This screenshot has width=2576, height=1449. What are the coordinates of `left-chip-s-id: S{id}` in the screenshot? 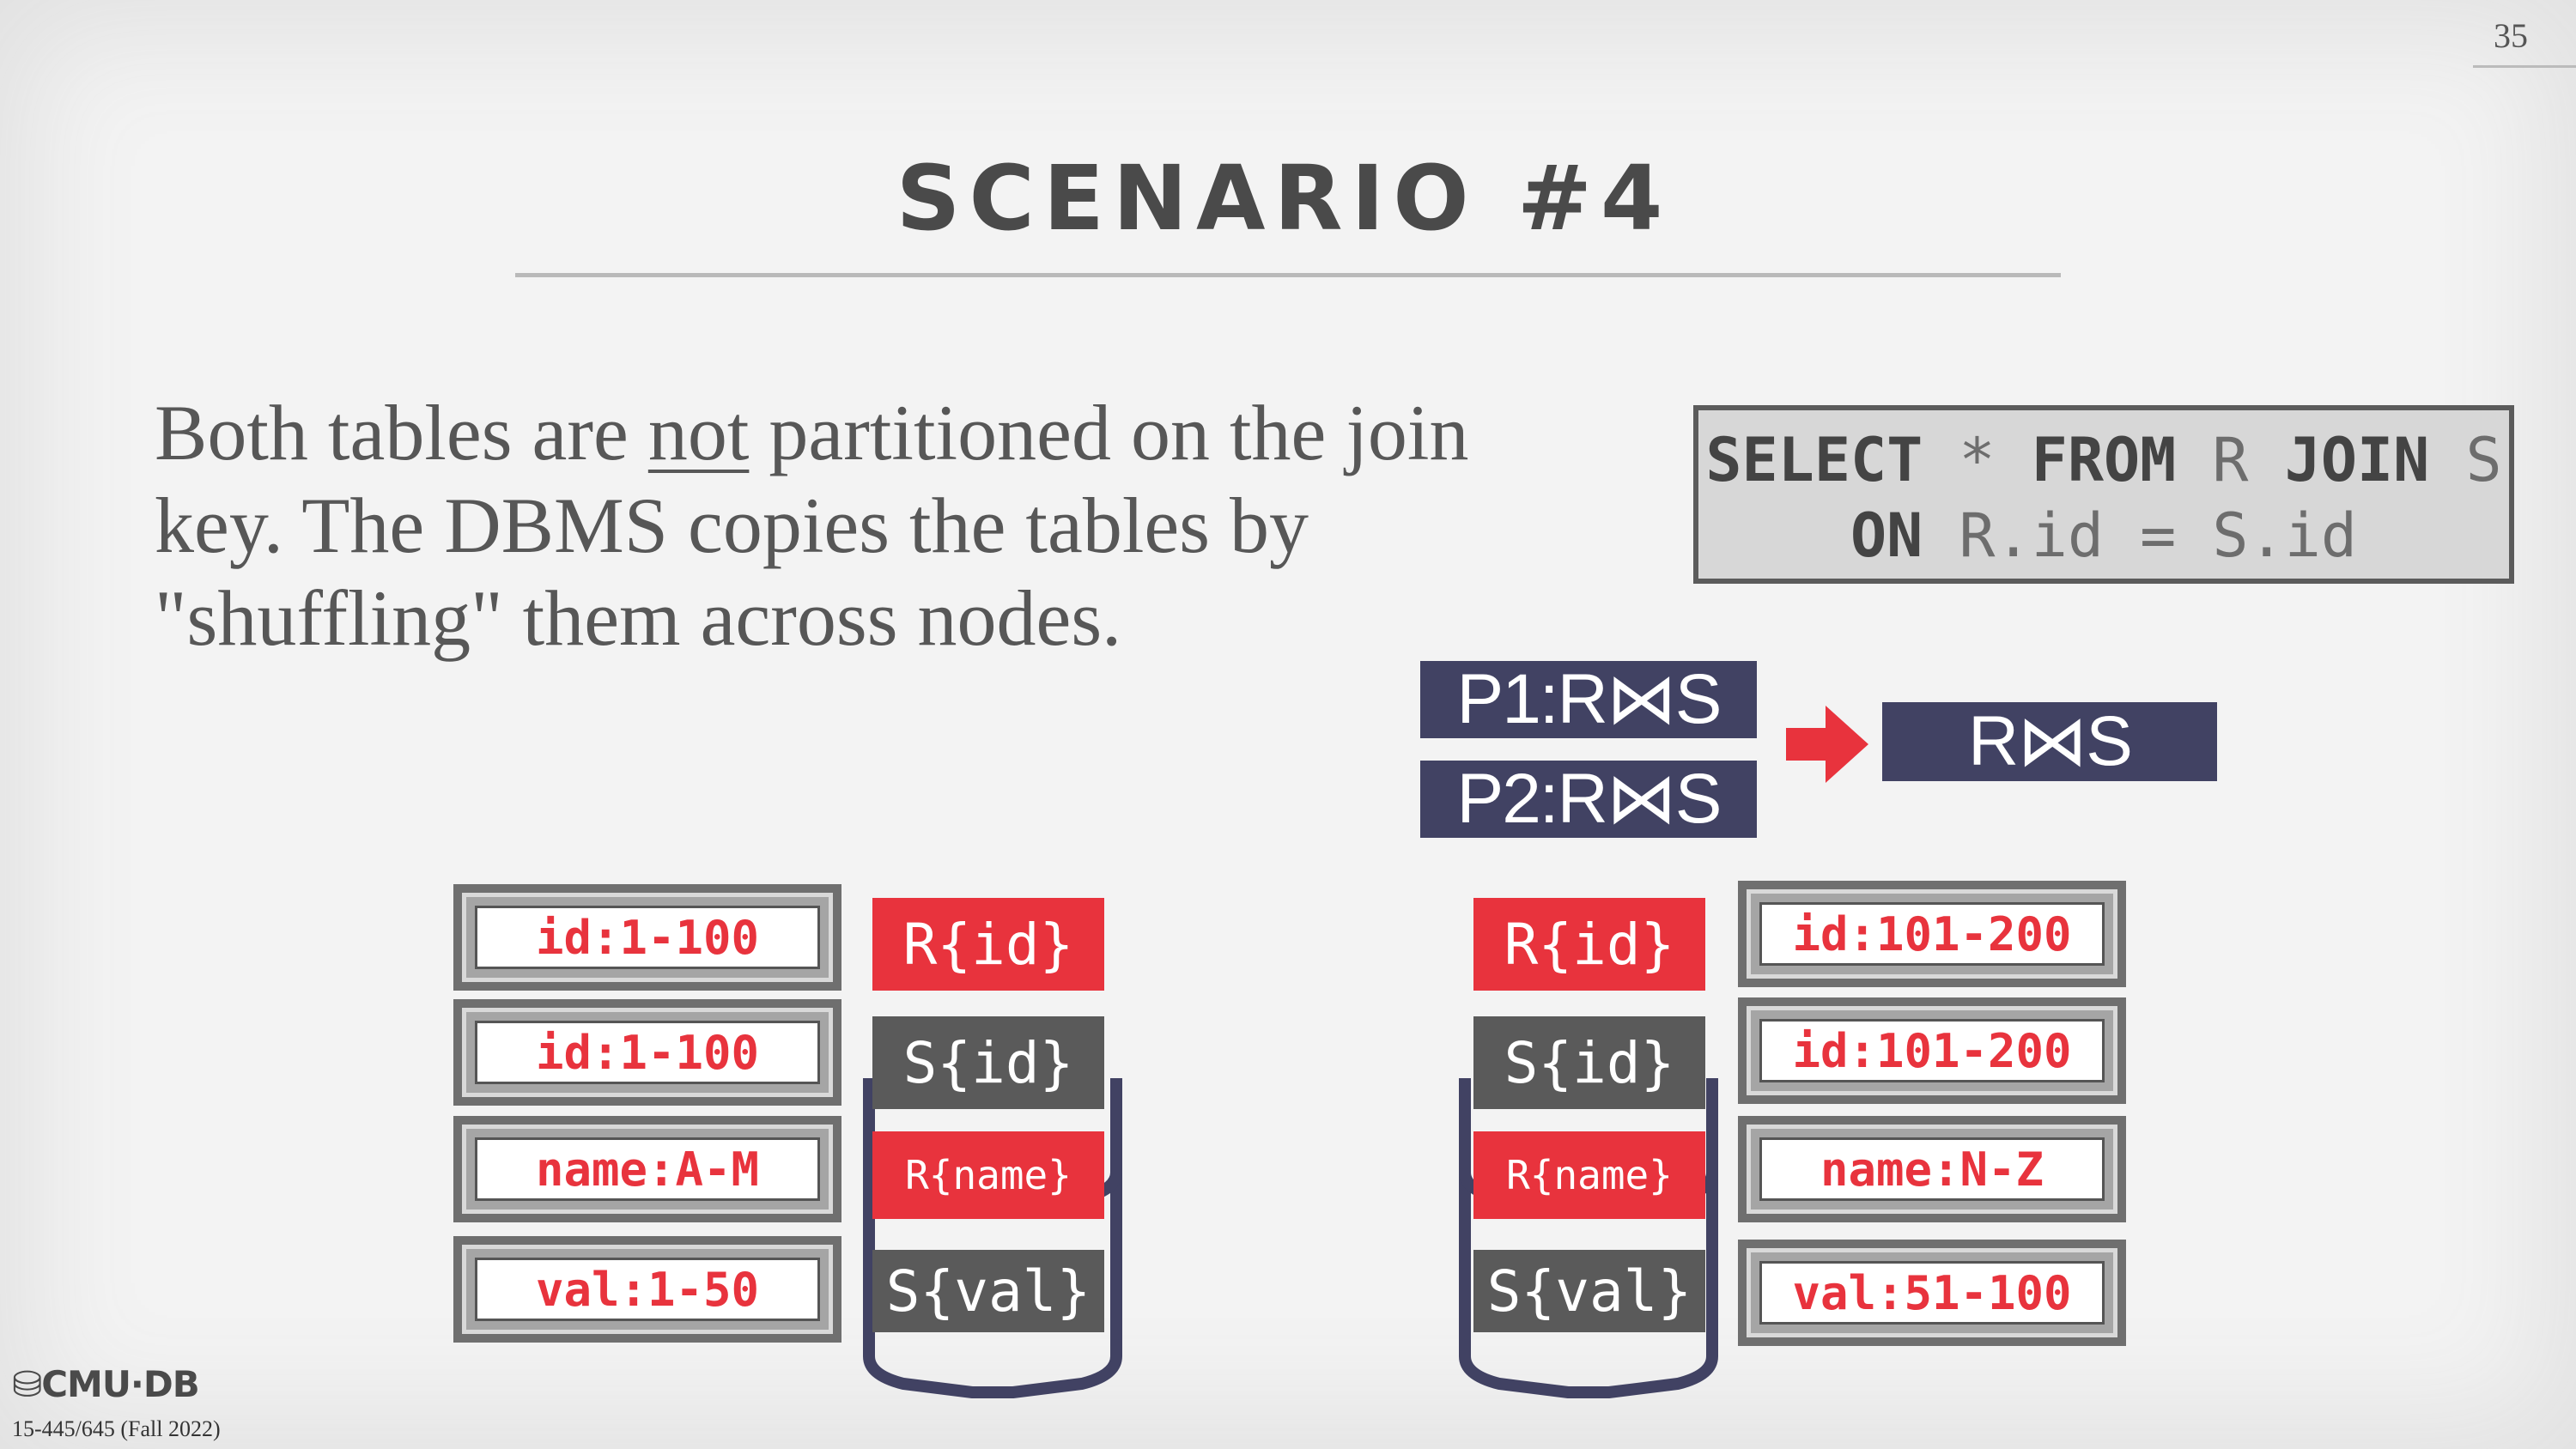 It's located at (988, 1062).